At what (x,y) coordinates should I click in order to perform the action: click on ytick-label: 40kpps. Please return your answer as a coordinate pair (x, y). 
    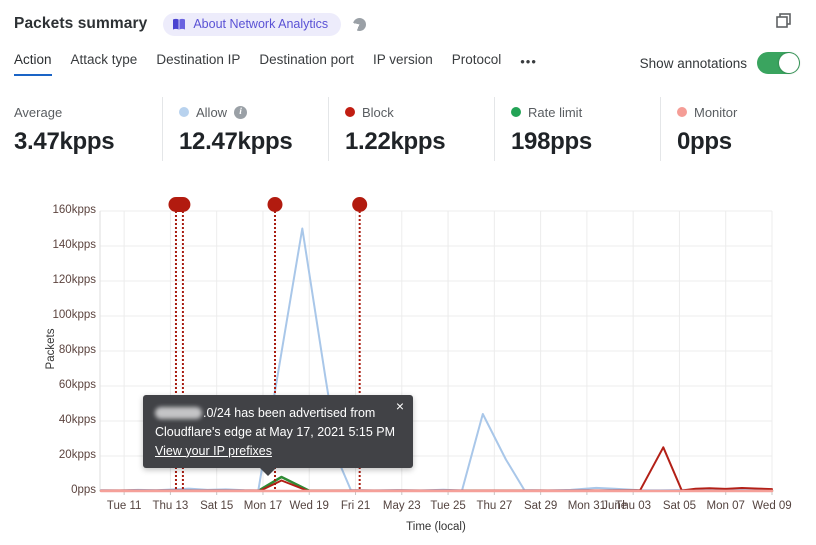
    Looking at the image, I should click on (77, 420).